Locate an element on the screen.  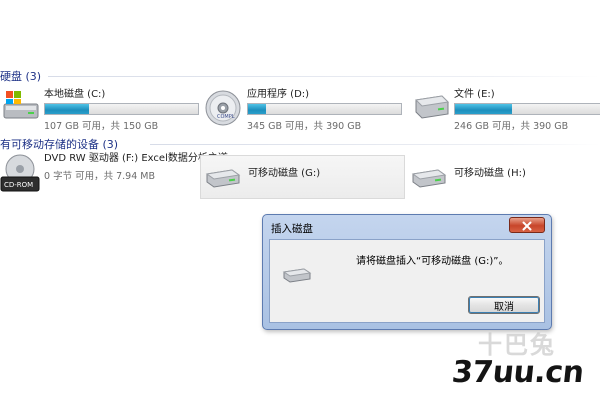
drive-e-name: 文件 (E:) is located at coordinates (474, 94).